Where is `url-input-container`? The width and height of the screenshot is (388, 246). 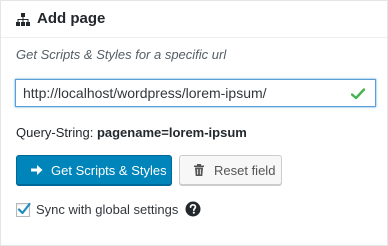 url-input-container is located at coordinates (195, 93).